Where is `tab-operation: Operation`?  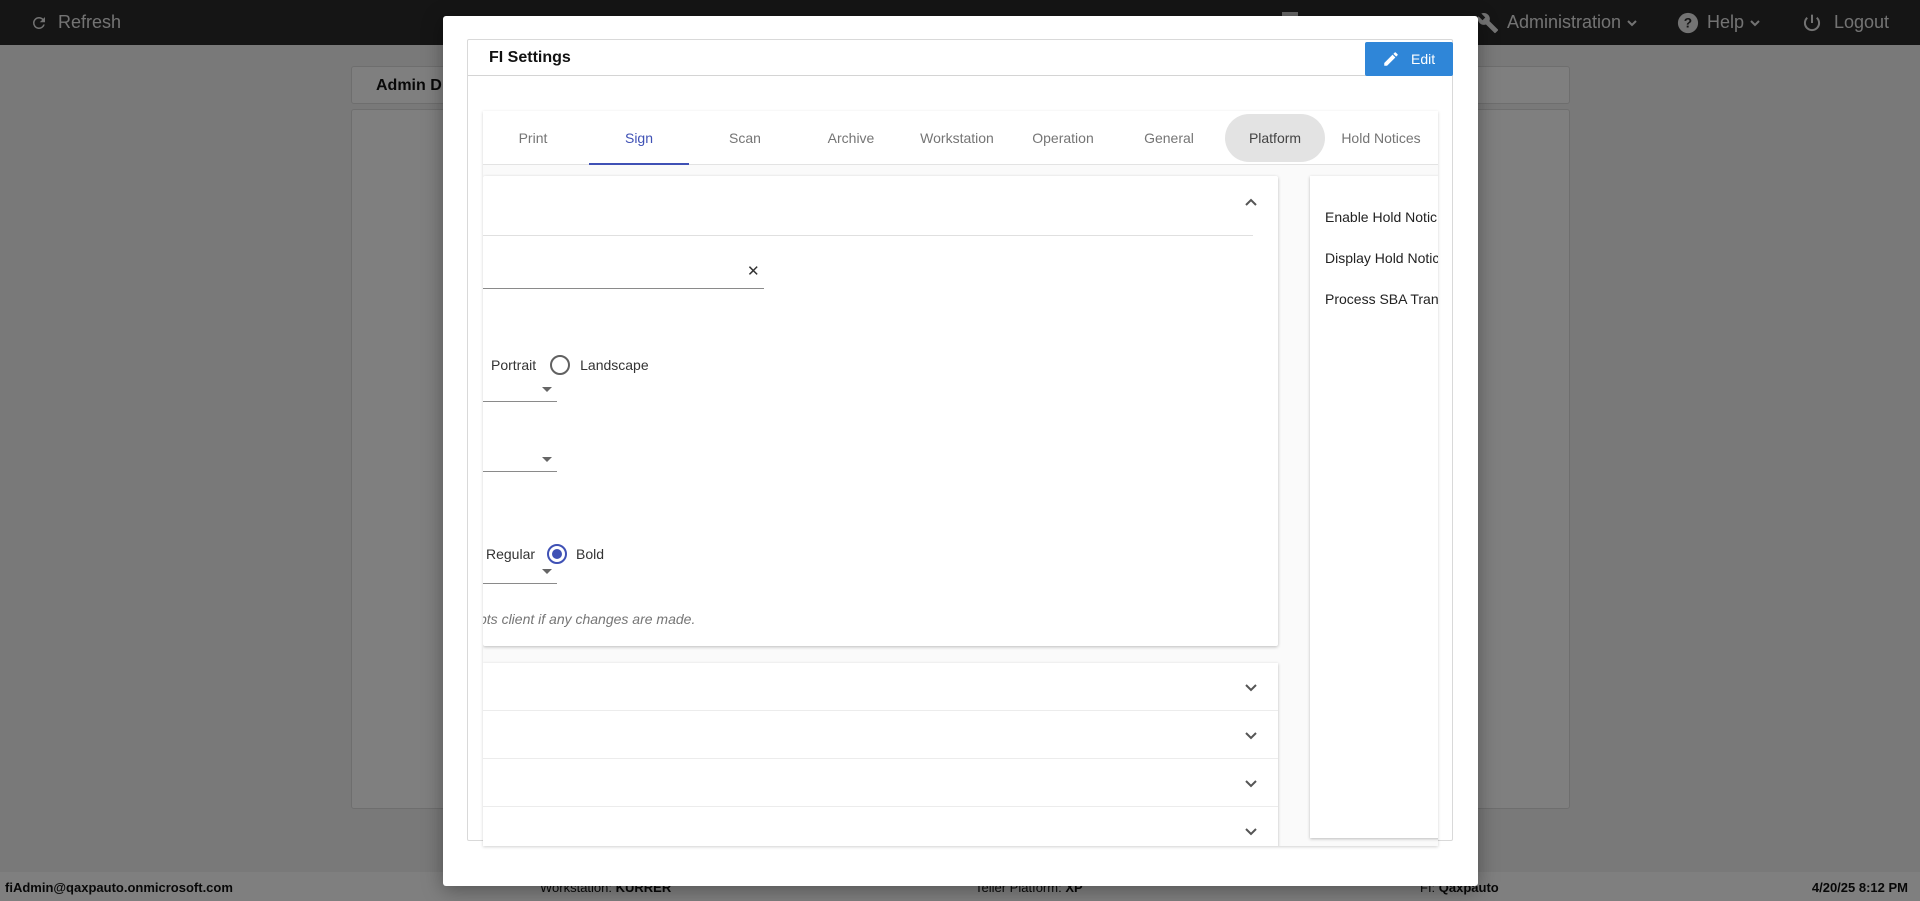 tab-operation: Operation is located at coordinates (1063, 138).